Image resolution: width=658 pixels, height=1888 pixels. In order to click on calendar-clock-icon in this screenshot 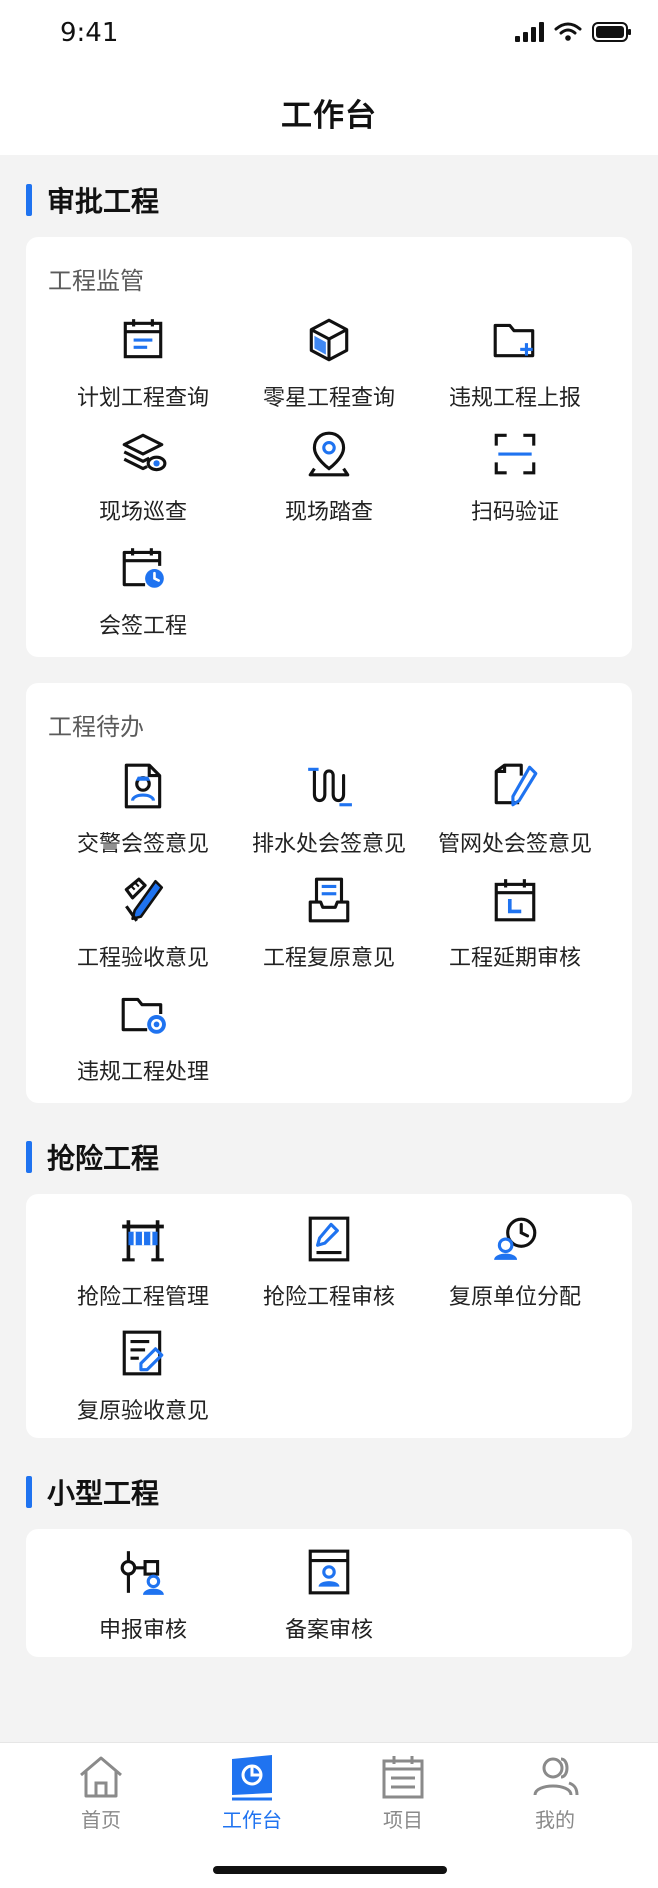, I will do `click(143, 568)`.